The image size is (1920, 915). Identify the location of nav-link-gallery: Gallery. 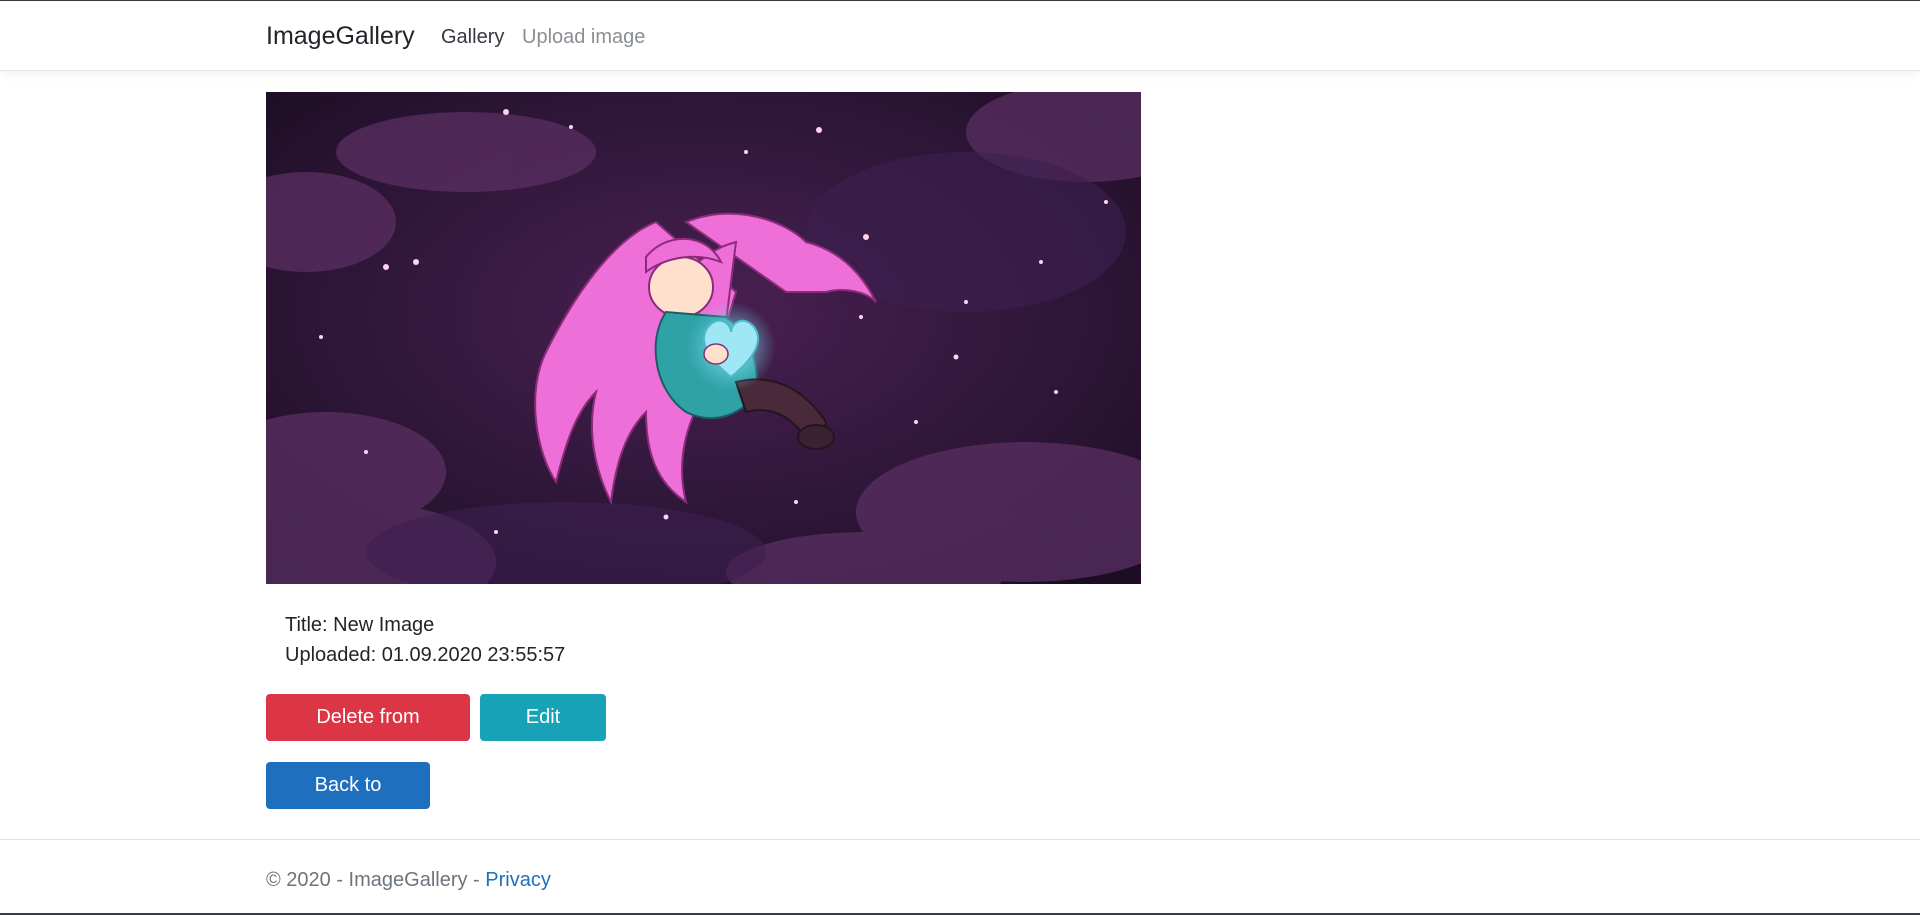
(472, 37).